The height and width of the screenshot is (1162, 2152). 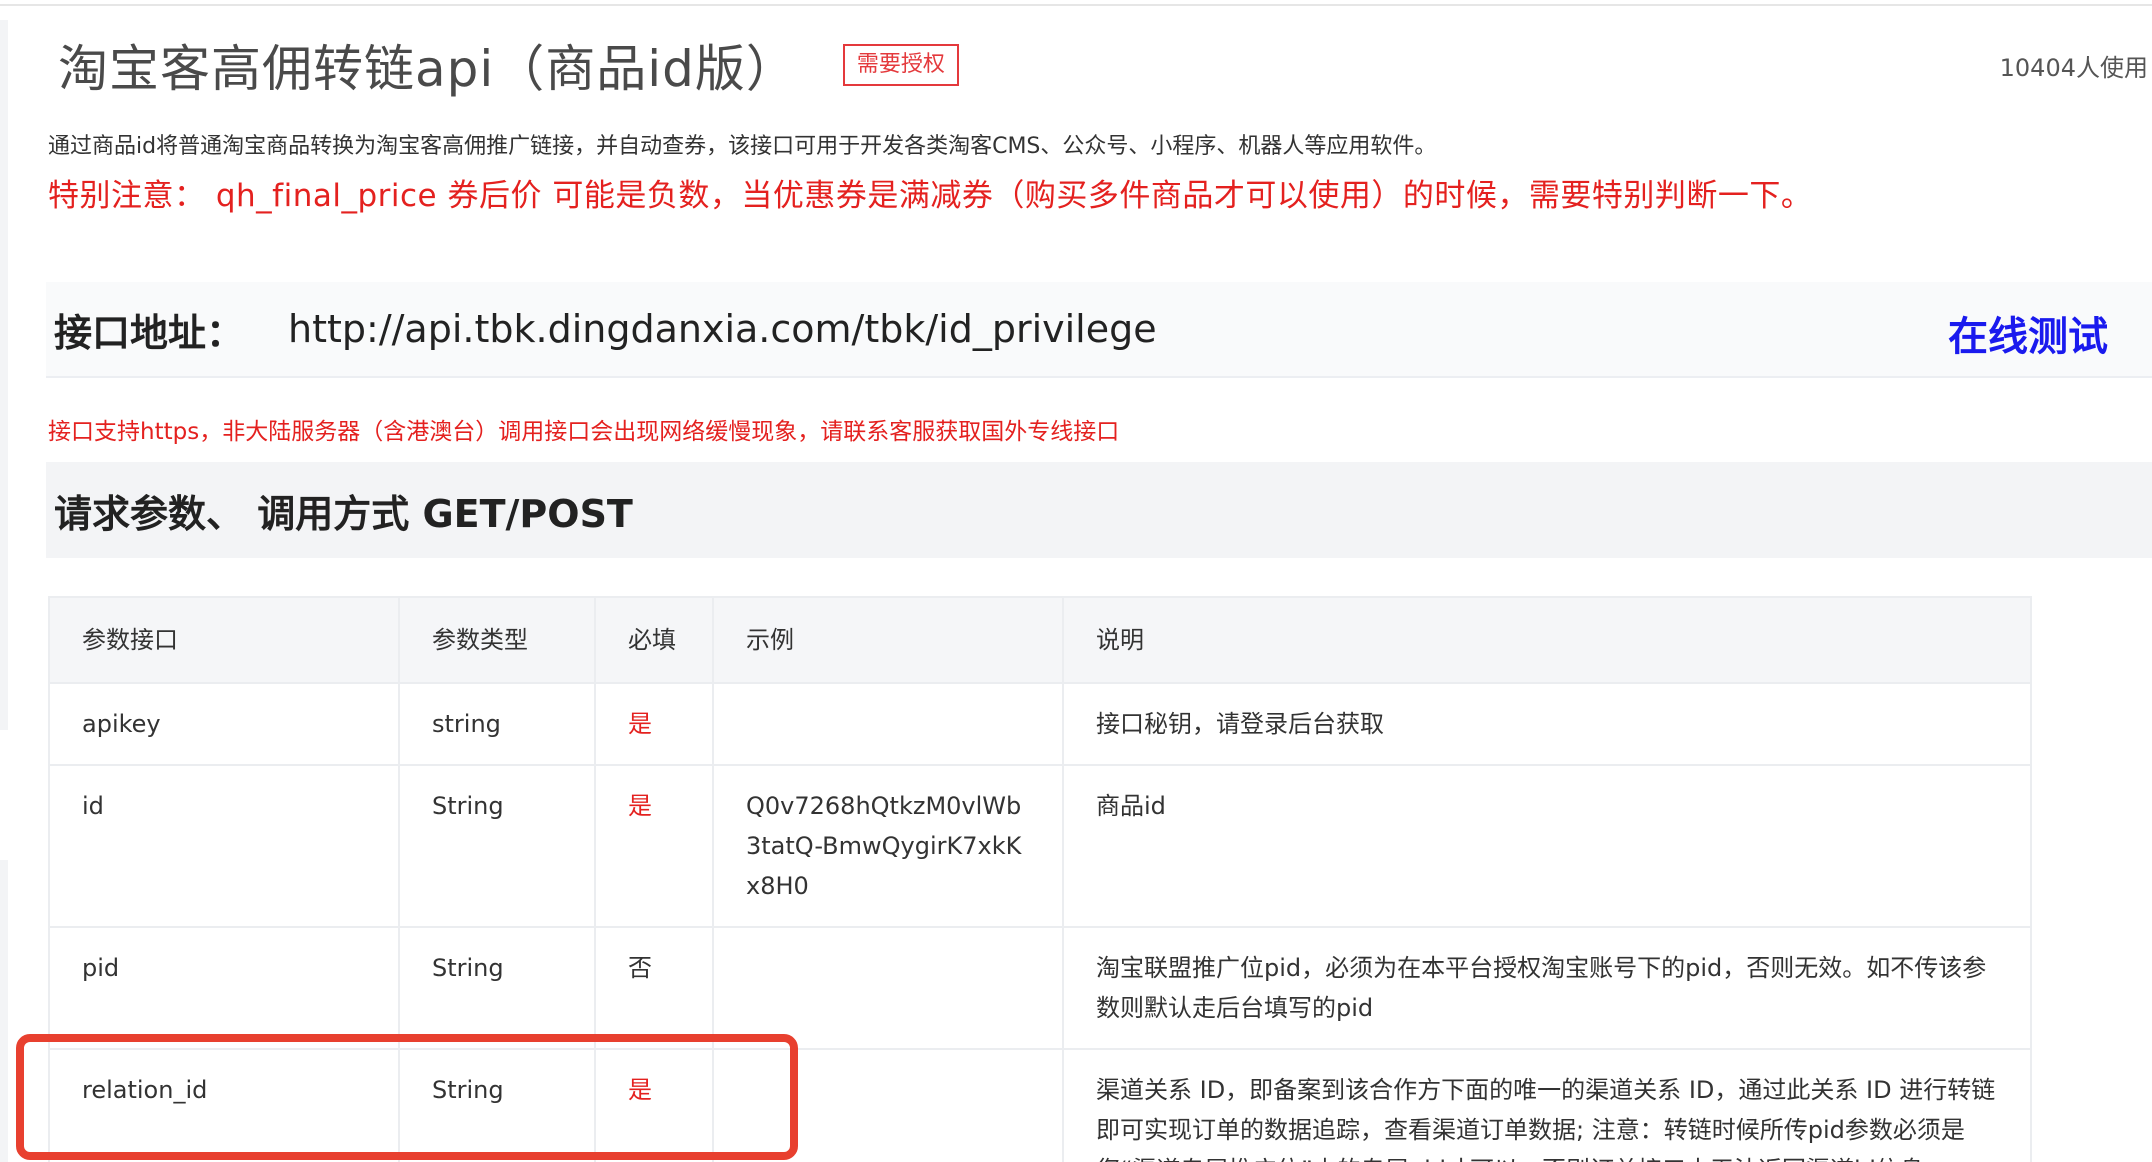 What do you see at coordinates (224, 988) in the screenshot?
I see `param-name: pid` at bounding box center [224, 988].